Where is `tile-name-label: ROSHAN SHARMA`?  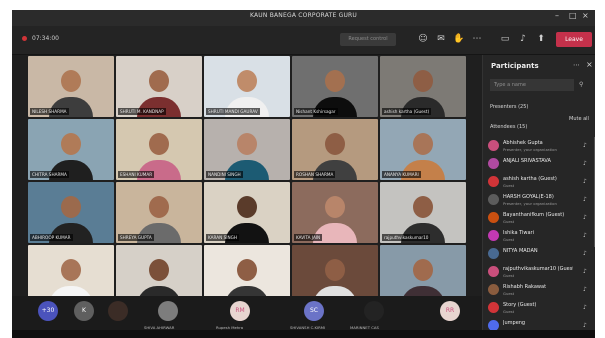
tile-name-label: ROSHAN SHARMA is located at coordinates (315, 174).